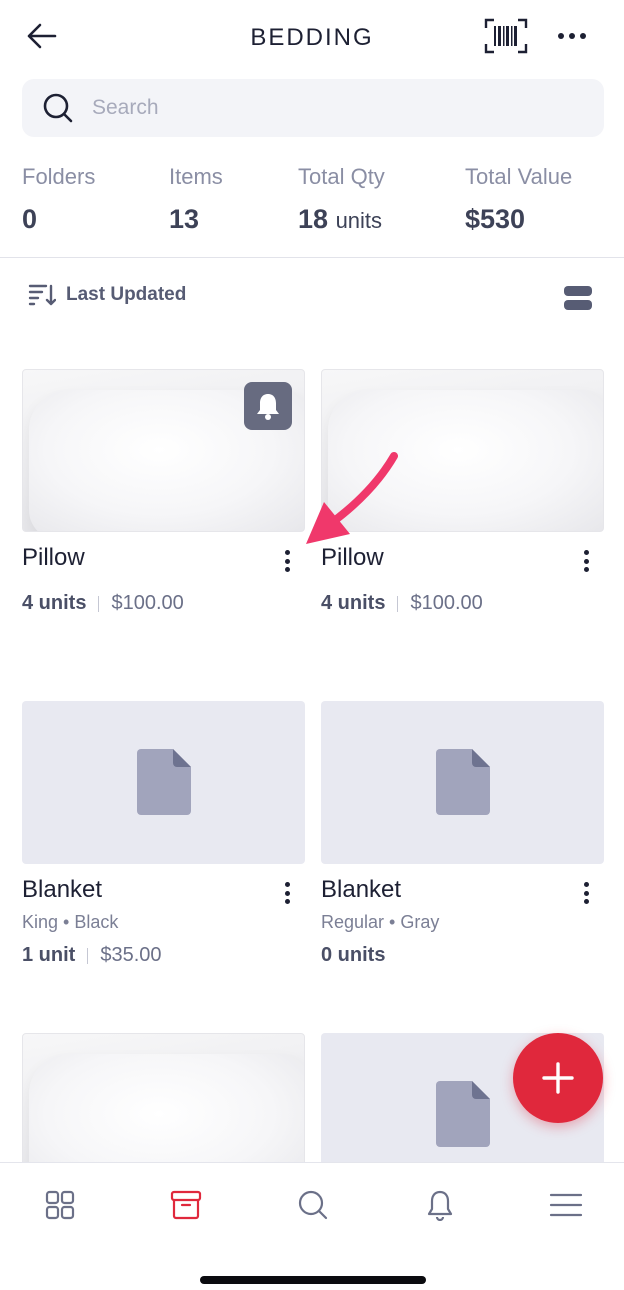 This screenshot has height=1290, width=624. What do you see at coordinates (341, 199) in the screenshot?
I see `stat-total-qty: Total Qty 18 units` at bounding box center [341, 199].